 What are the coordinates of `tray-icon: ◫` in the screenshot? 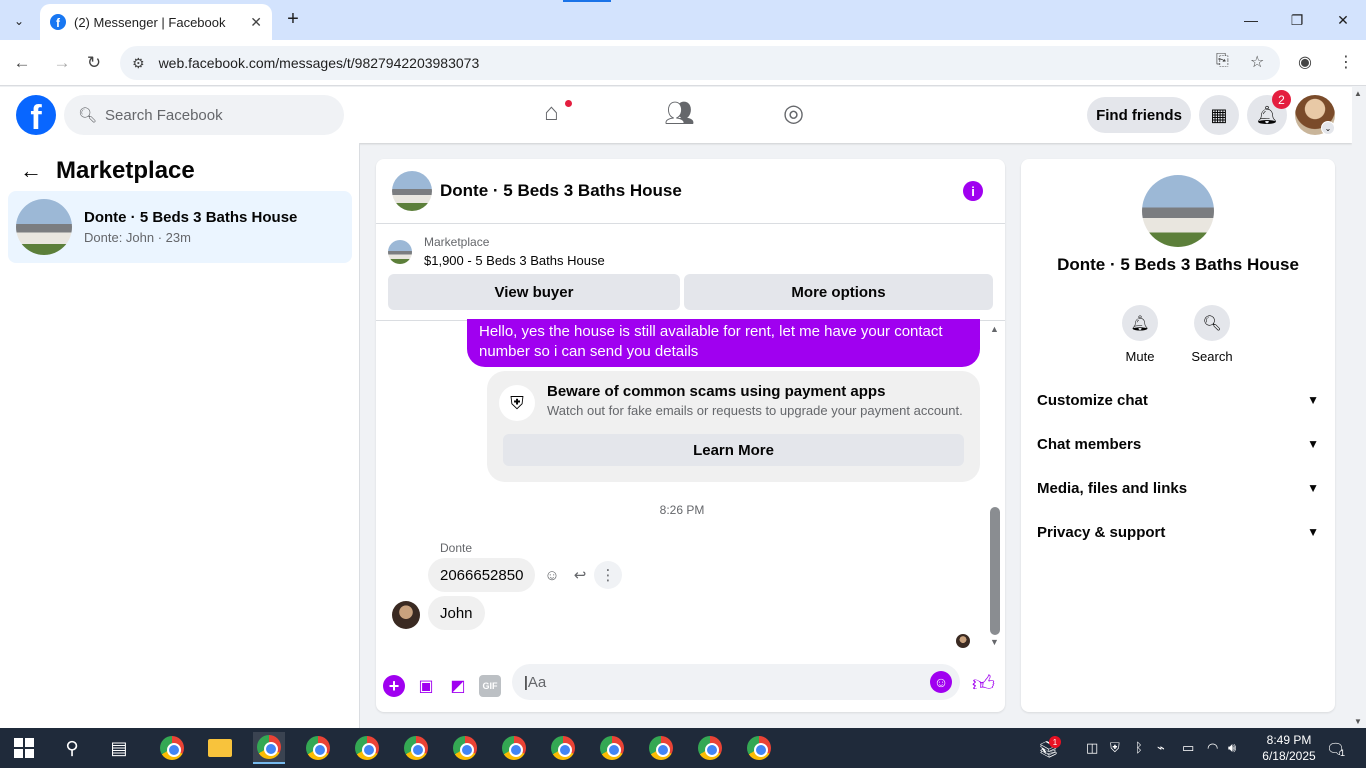 It's located at (1092, 748).